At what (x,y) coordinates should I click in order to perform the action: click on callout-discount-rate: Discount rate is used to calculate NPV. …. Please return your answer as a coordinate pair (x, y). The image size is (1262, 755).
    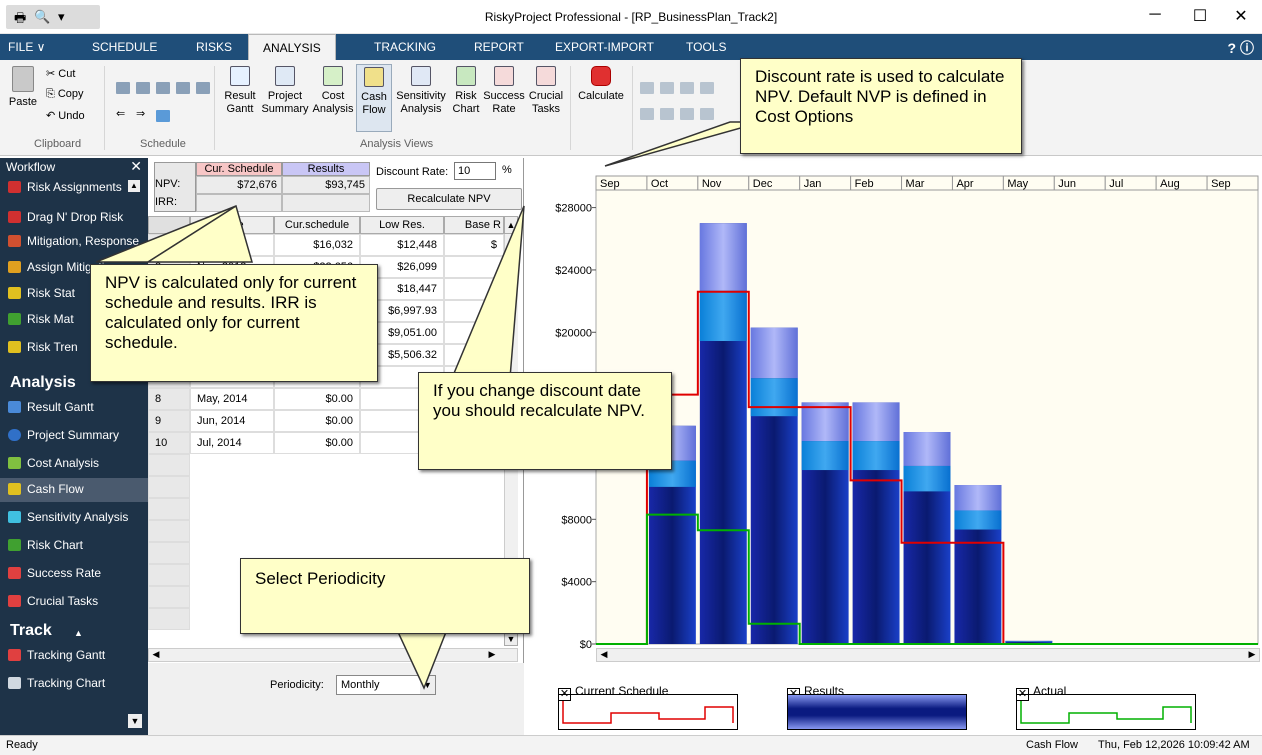
    Looking at the image, I should click on (881, 106).